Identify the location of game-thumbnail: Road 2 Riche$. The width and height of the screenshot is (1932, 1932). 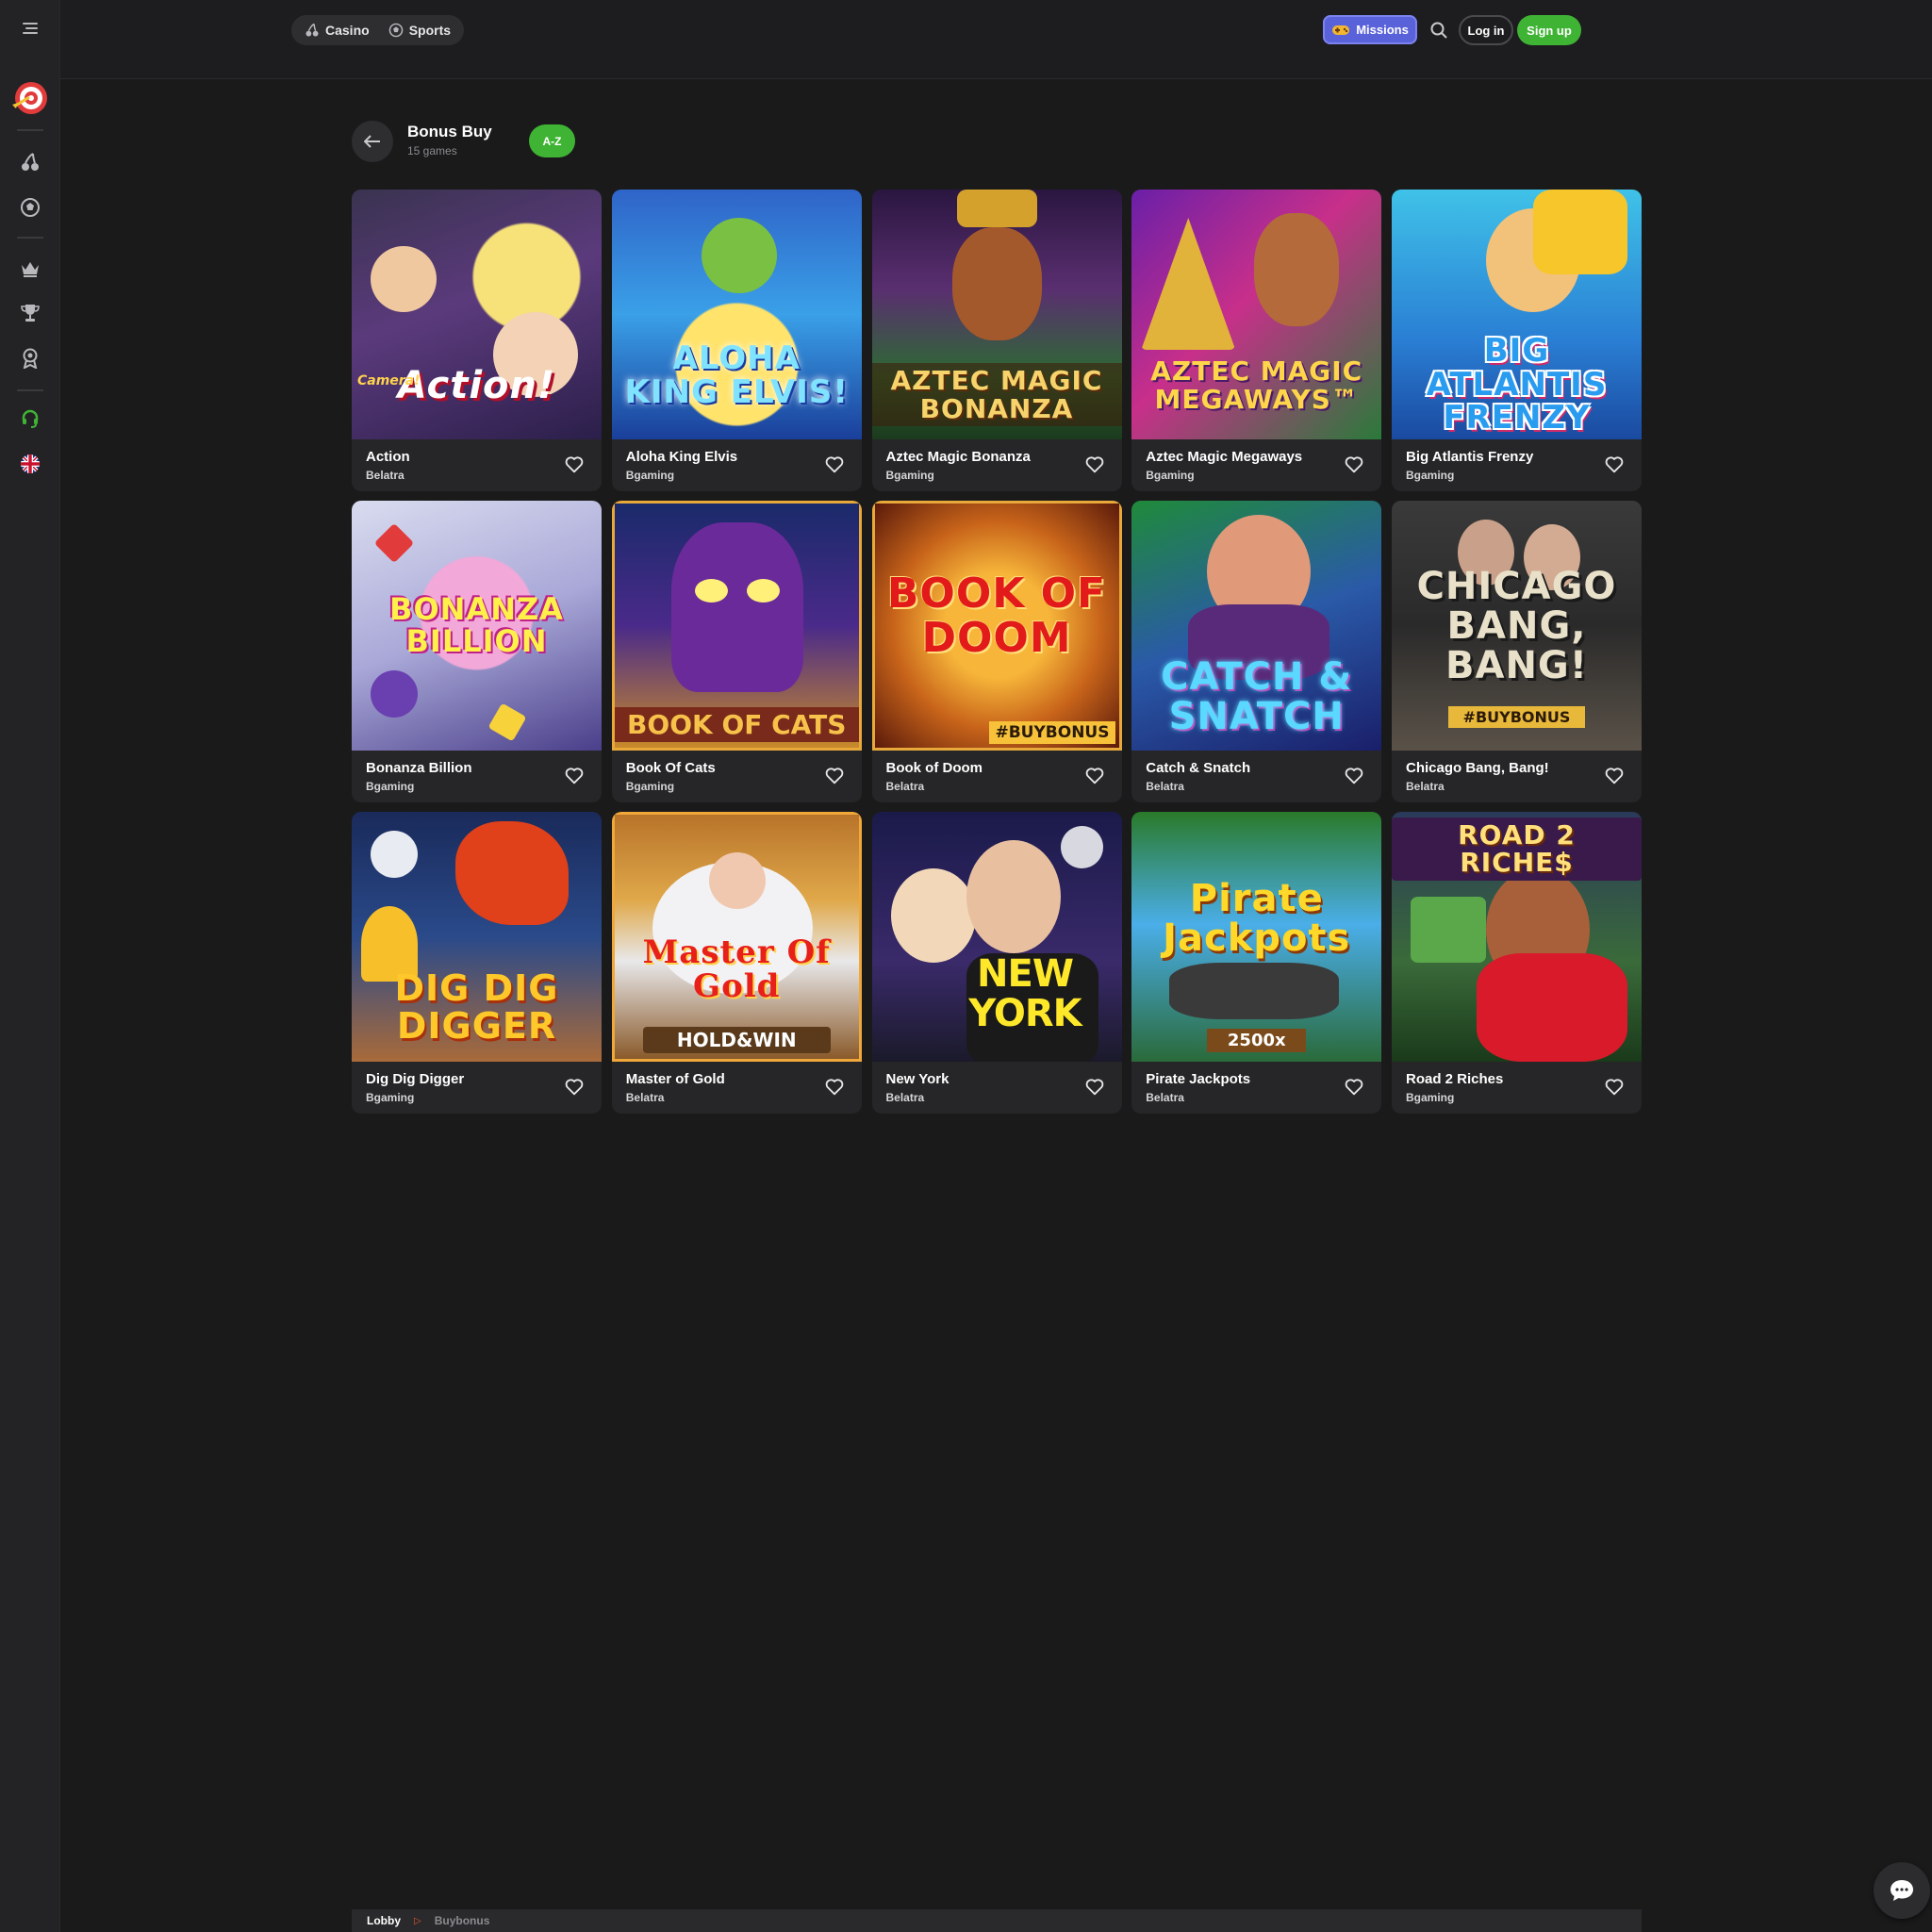
(1517, 937).